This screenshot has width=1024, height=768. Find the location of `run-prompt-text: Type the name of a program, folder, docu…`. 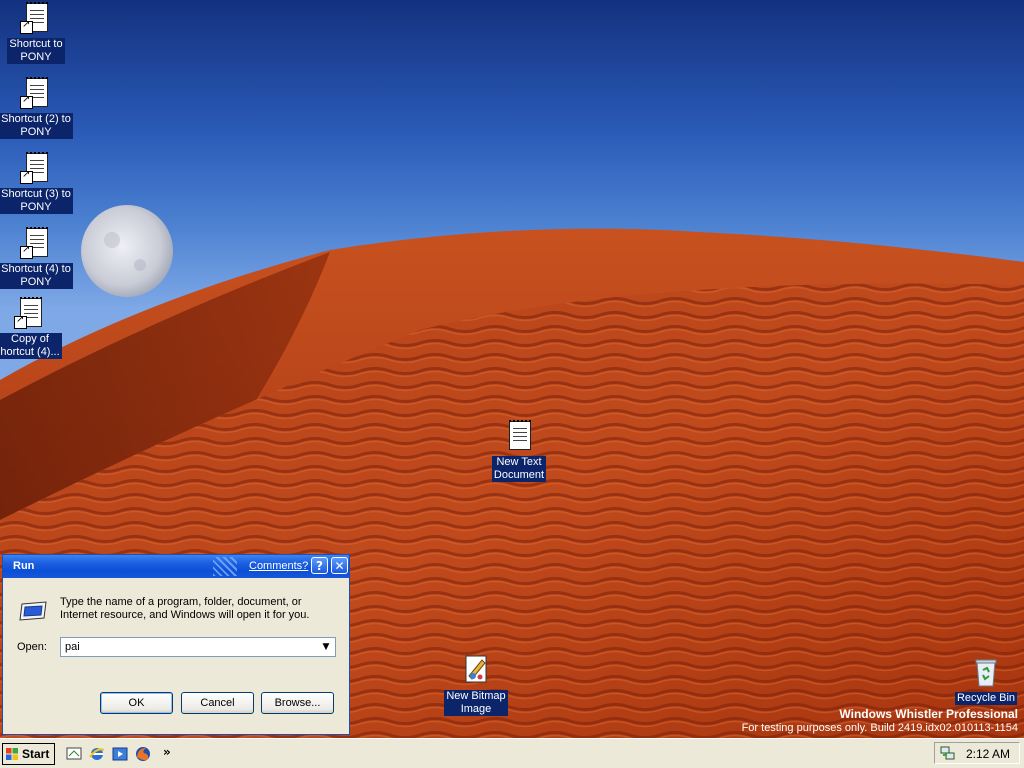

run-prompt-text: Type the name of a program, folder, docu… is located at coordinates (185, 608).